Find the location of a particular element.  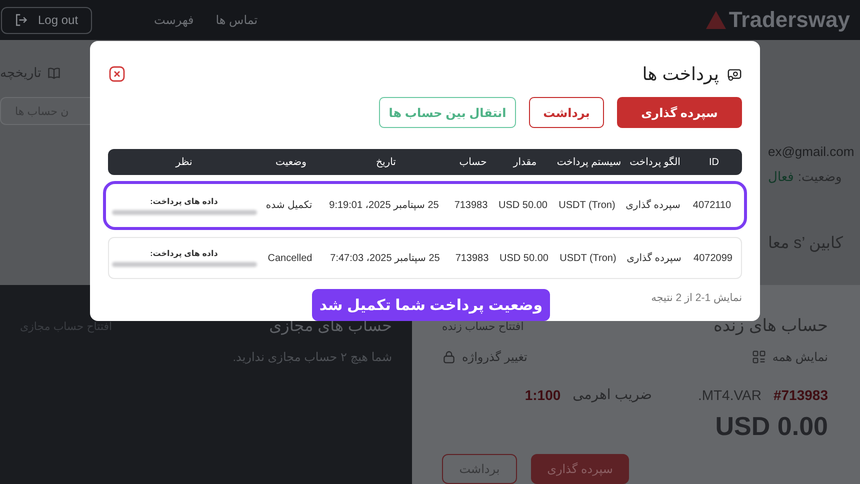

live-accounts-title: حساب های زنده is located at coordinates (770, 326).